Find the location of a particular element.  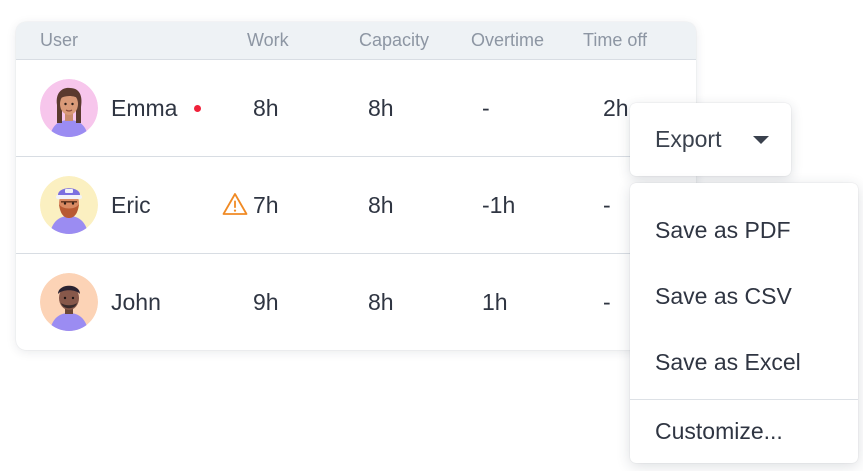

export-label: Export is located at coordinates (688, 139).